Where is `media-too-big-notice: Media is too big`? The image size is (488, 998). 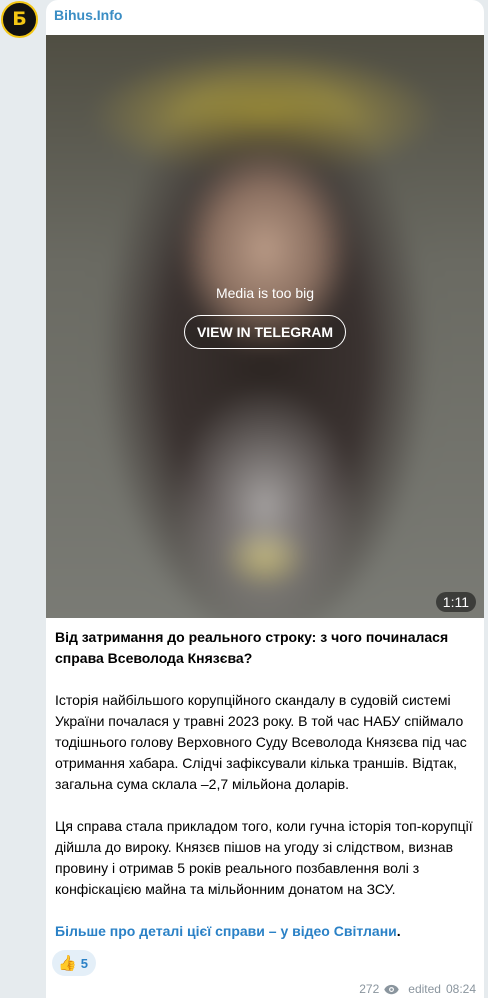 media-too-big-notice: Media is too big is located at coordinates (265, 293).